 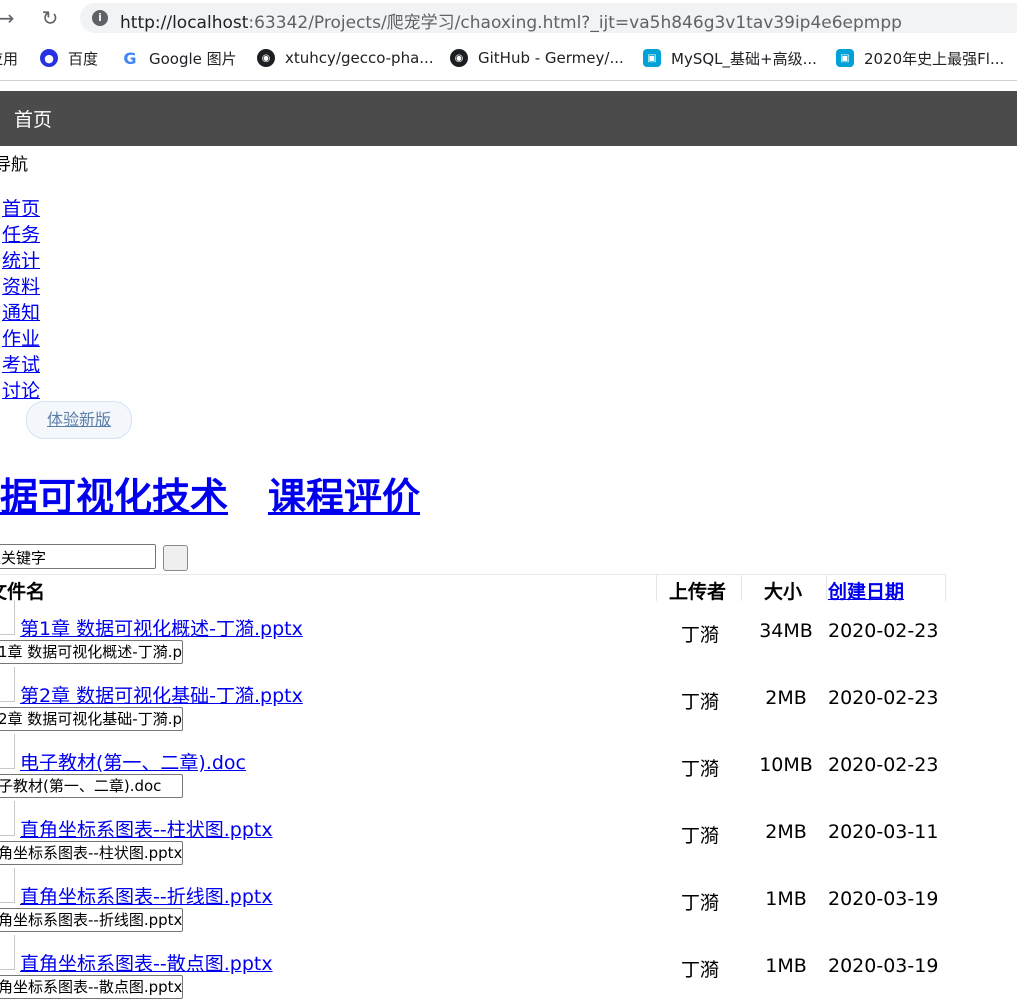 I want to click on file-link: 第2章 数据可视化基础-丁漪.pptx, so click(x=161, y=694).